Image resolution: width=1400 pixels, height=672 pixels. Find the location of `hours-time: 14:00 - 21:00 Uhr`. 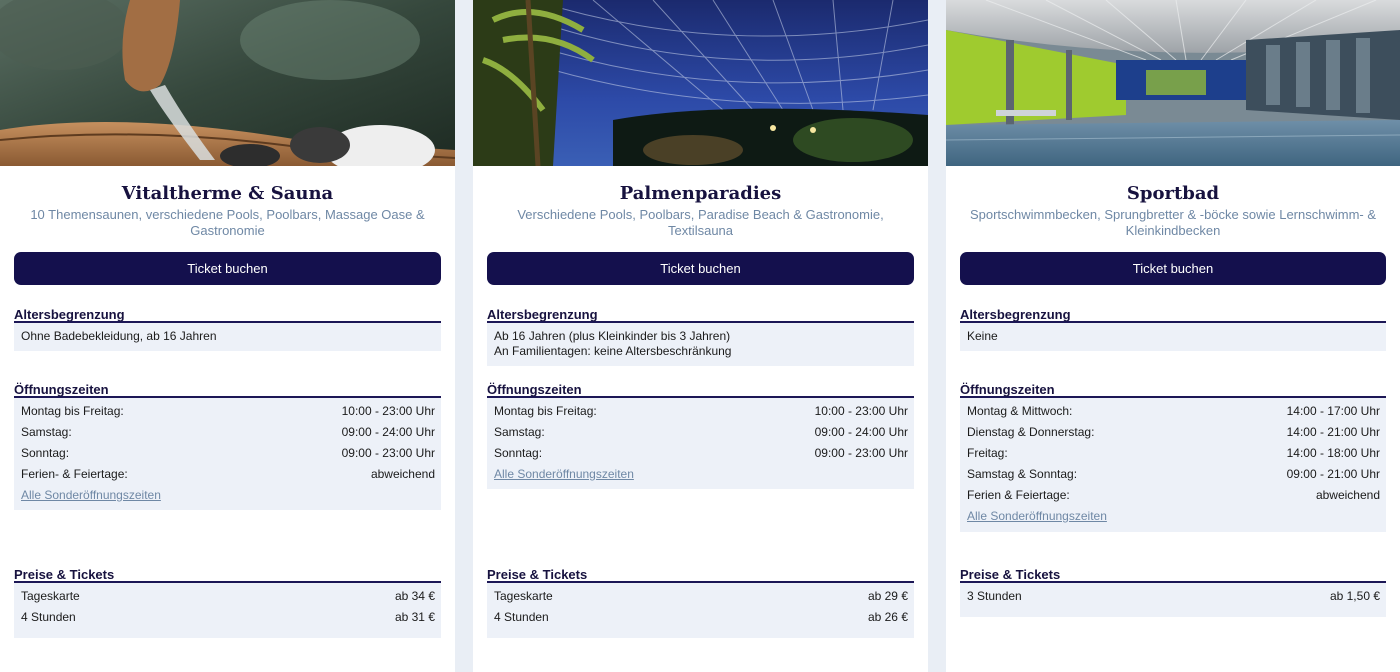

hours-time: 14:00 - 21:00 Uhr is located at coordinates (1333, 432).